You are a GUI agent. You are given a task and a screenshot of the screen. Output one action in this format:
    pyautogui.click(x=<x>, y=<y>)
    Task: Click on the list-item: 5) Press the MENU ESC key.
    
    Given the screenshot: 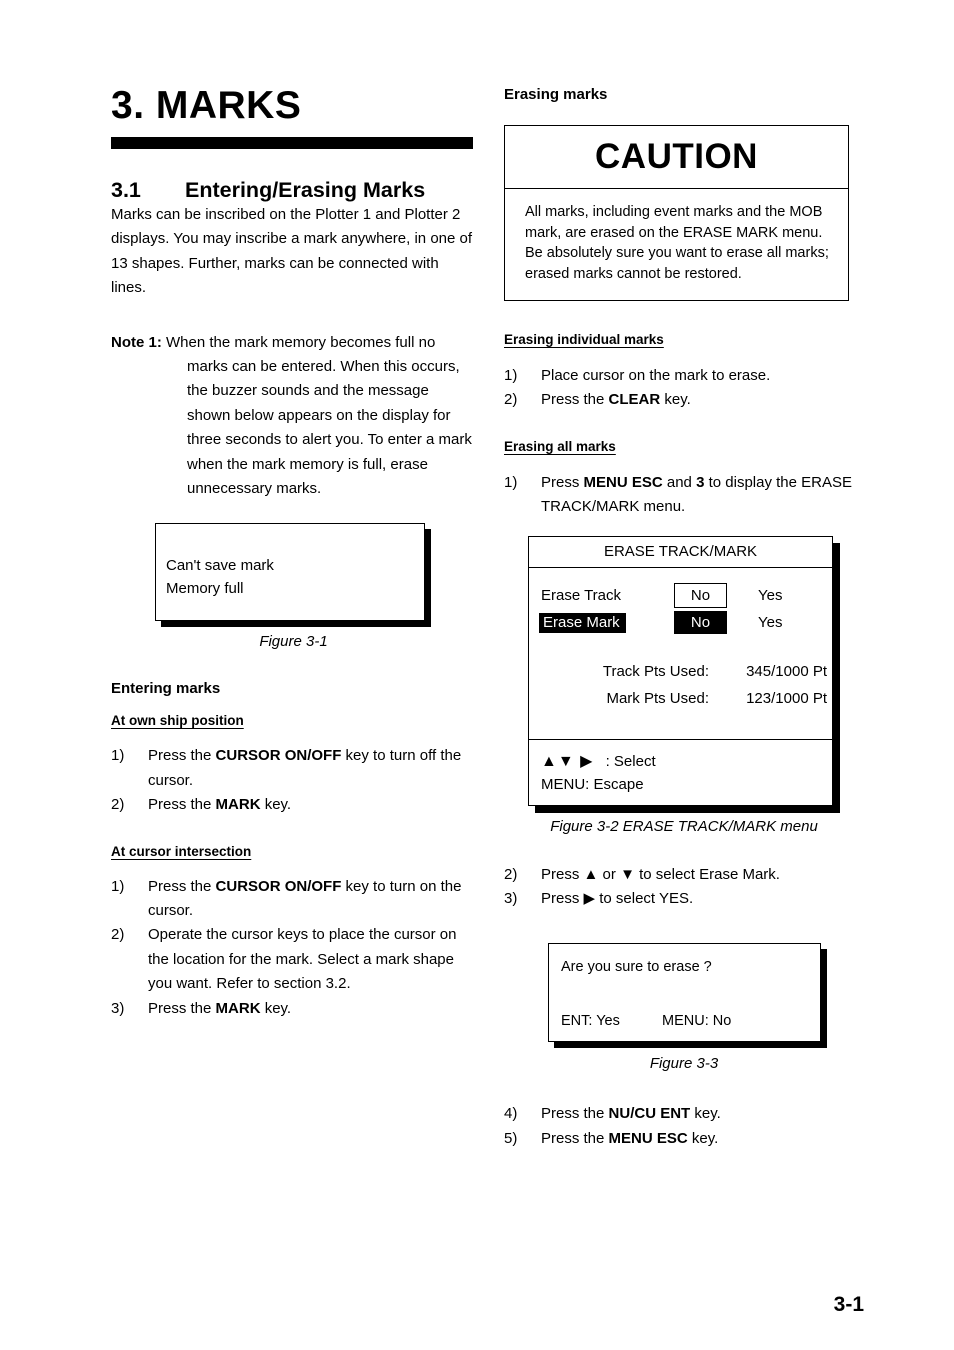 What is the action you would take?
    pyautogui.click(x=684, y=1139)
    